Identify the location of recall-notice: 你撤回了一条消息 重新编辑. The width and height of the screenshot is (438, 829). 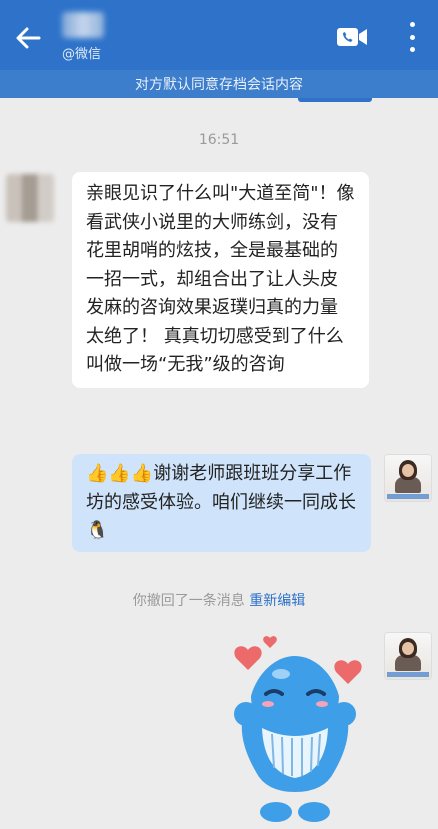
(219, 600).